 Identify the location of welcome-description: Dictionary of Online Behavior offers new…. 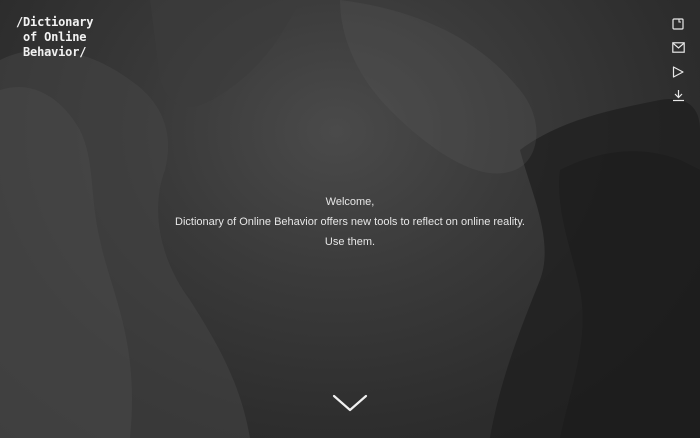
(350, 222).